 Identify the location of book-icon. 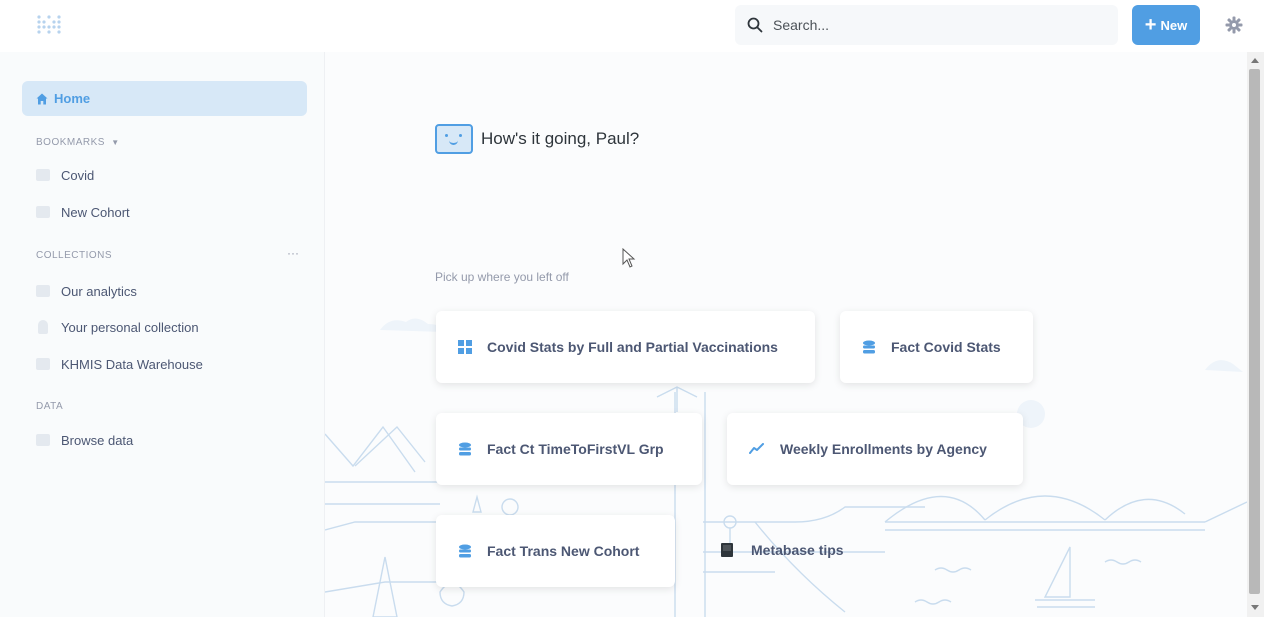
(727, 550).